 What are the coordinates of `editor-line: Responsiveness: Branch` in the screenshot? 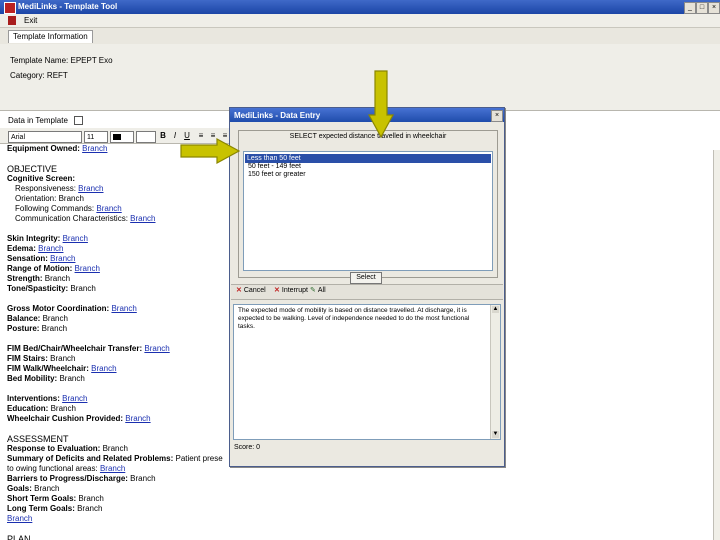 It's located at (59, 188).